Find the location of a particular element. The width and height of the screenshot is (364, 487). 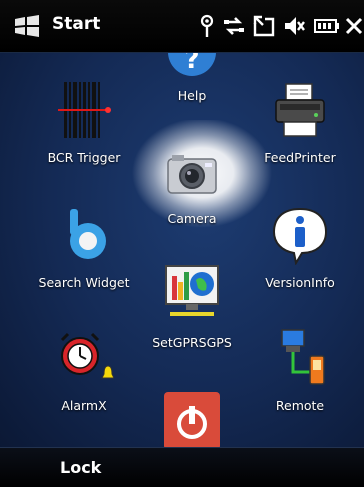

info-icon is located at coordinates (300, 236).